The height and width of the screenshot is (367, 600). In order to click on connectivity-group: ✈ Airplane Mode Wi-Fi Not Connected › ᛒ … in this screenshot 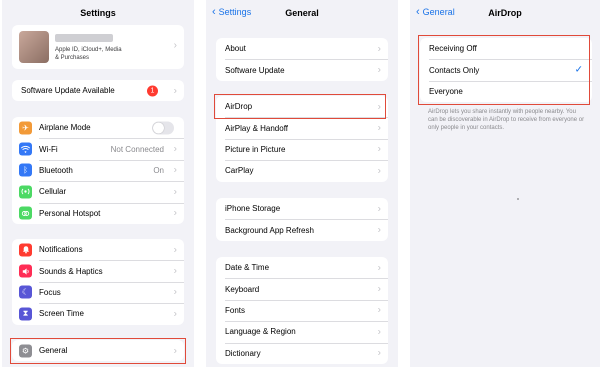, I will do `click(98, 170)`.